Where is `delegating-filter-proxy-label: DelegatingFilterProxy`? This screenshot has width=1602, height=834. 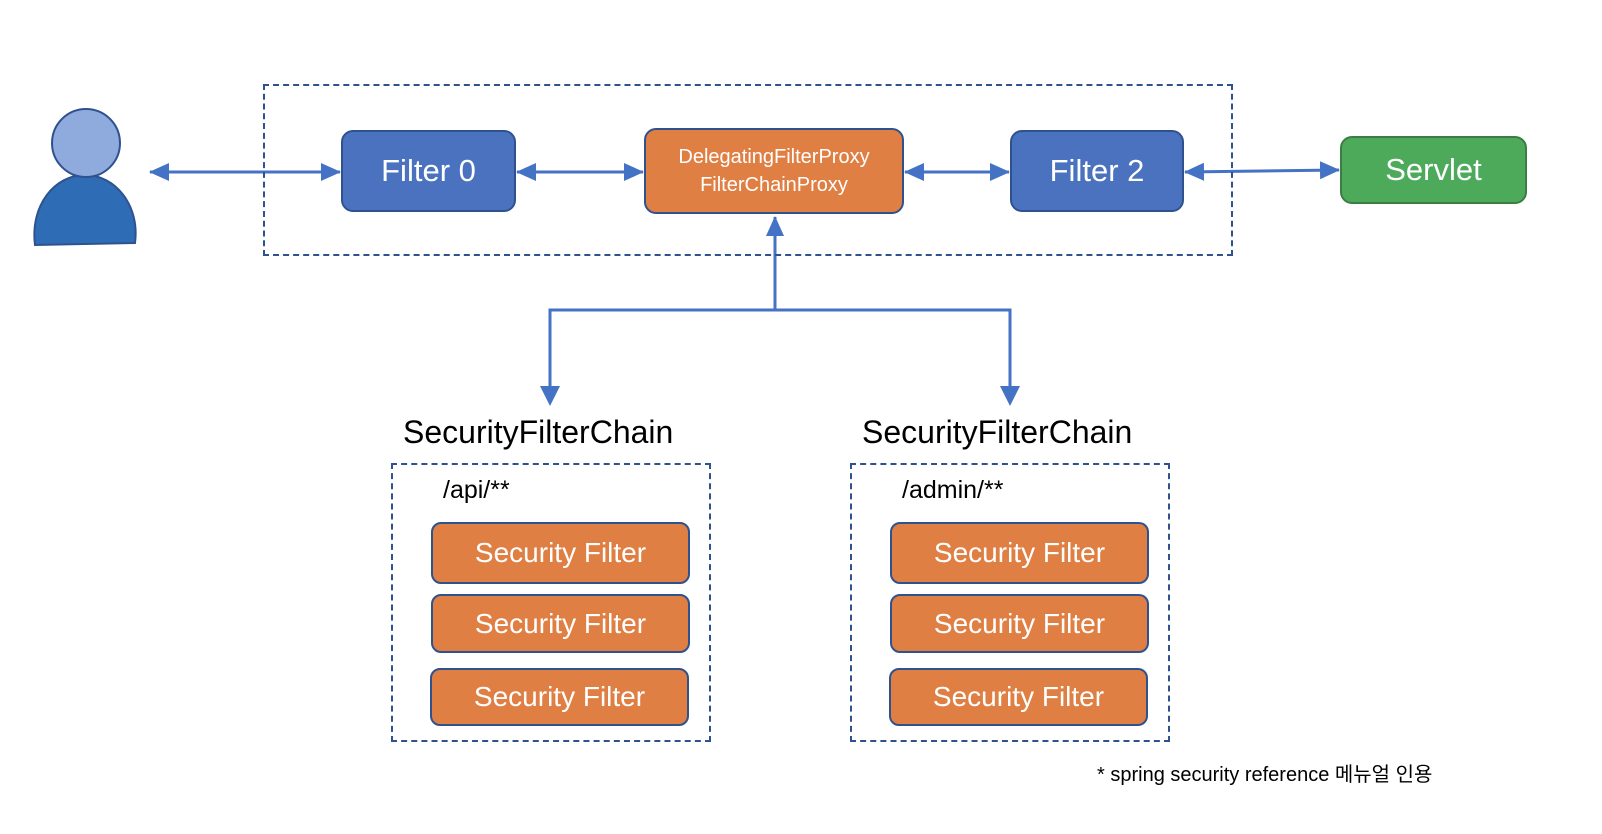
delegating-filter-proxy-label: DelegatingFilterProxy is located at coordinates (774, 157).